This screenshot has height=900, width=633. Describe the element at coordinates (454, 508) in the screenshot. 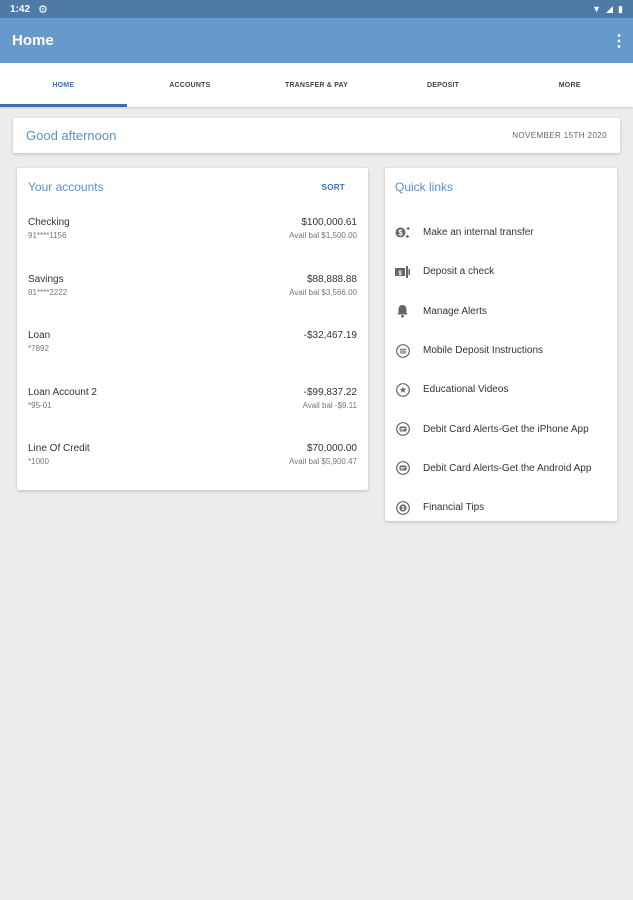

I see `quick-link-label: Financial Tips` at that location.